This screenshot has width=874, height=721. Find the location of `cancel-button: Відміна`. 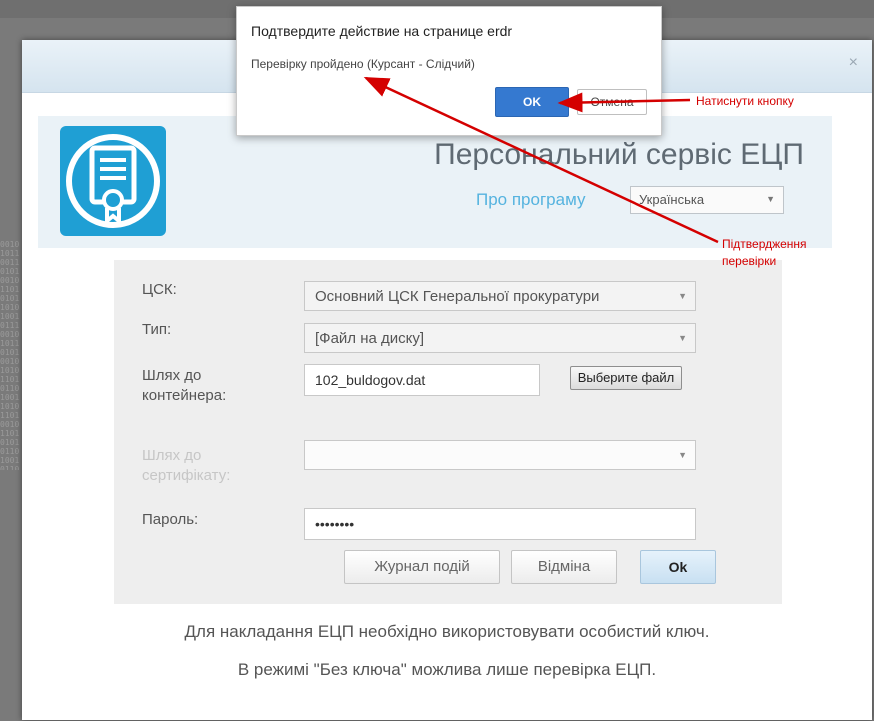

cancel-button: Відміна is located at coordinates (564, 567).